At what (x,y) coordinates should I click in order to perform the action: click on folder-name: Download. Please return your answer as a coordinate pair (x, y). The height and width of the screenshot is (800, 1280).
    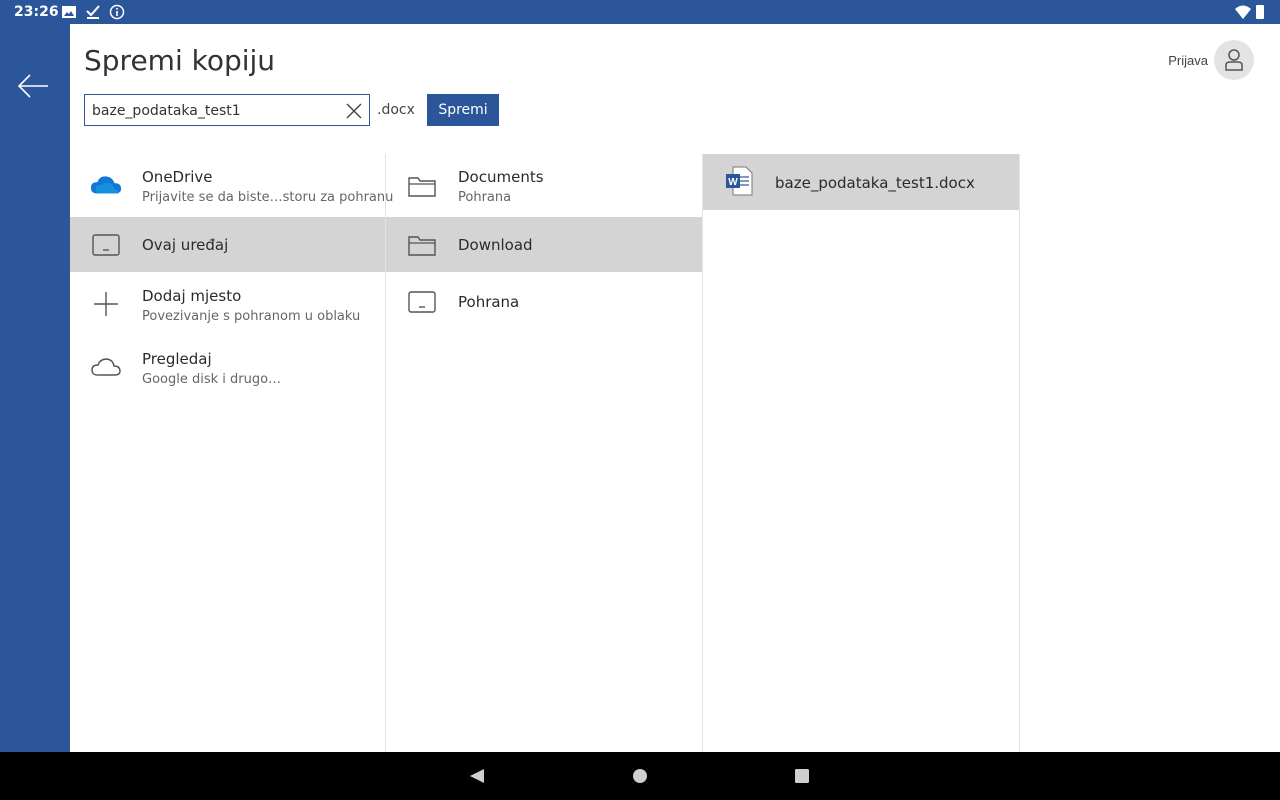
    Looking at the image, I should click on (495, 245).